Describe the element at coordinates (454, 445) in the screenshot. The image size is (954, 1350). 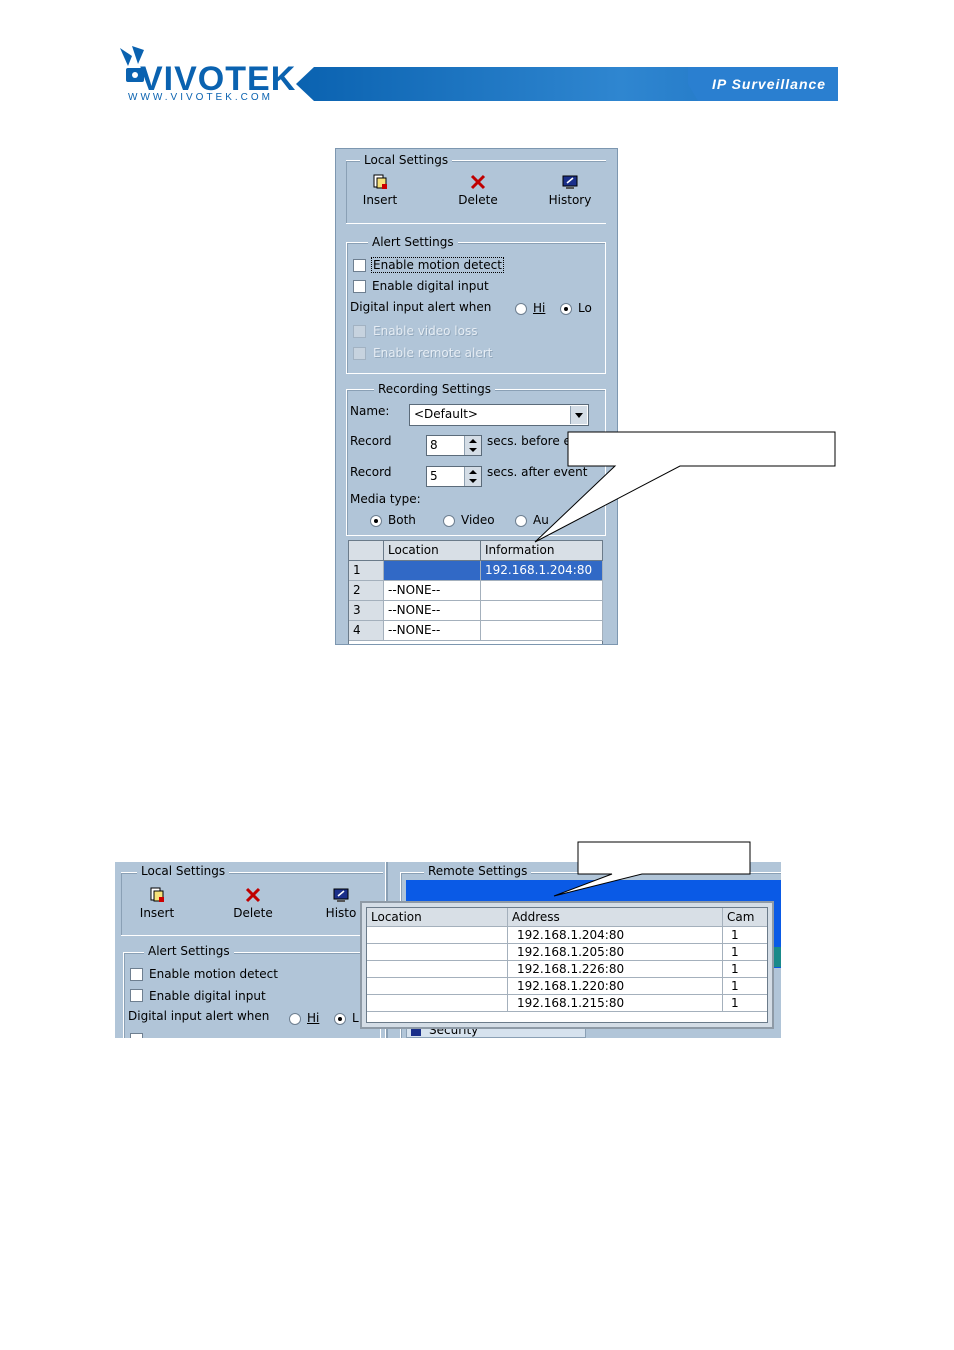
I see `record-before-stepper: 8` at that location.